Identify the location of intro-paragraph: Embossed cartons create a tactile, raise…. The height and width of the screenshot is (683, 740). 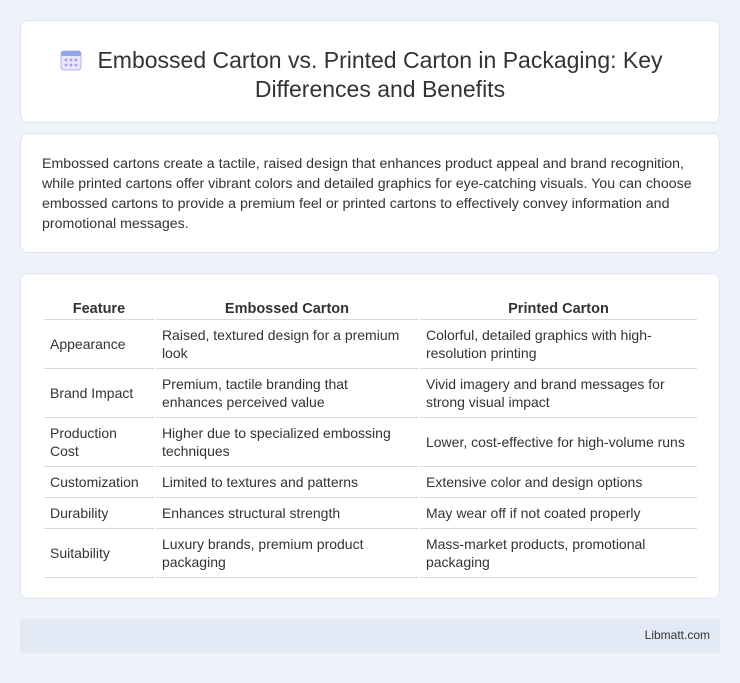
(367, 194).